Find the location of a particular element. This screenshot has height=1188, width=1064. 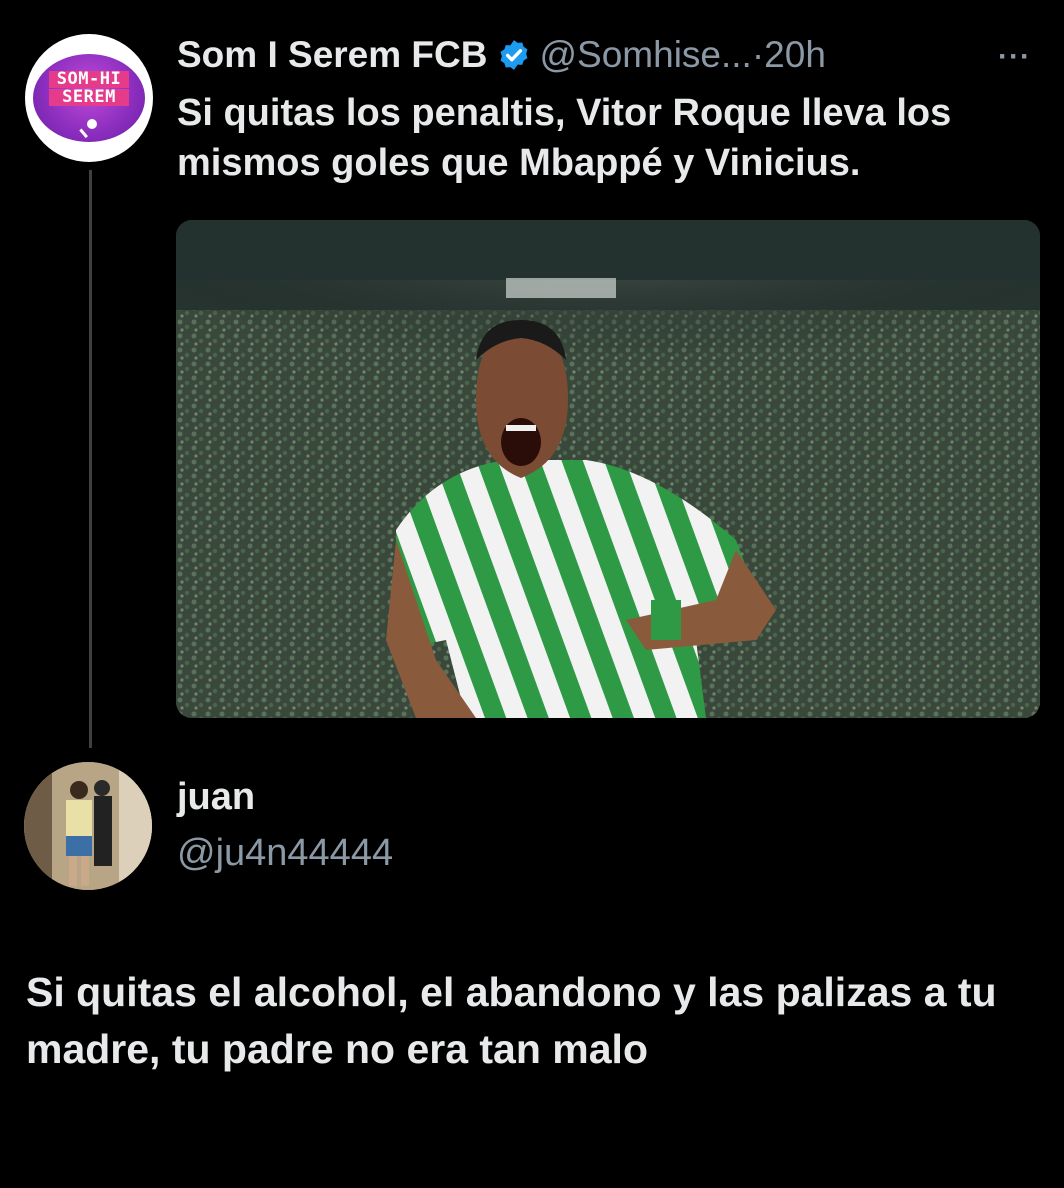

avatar: SOM-HI SEREM is located at coordinates (89, 98).